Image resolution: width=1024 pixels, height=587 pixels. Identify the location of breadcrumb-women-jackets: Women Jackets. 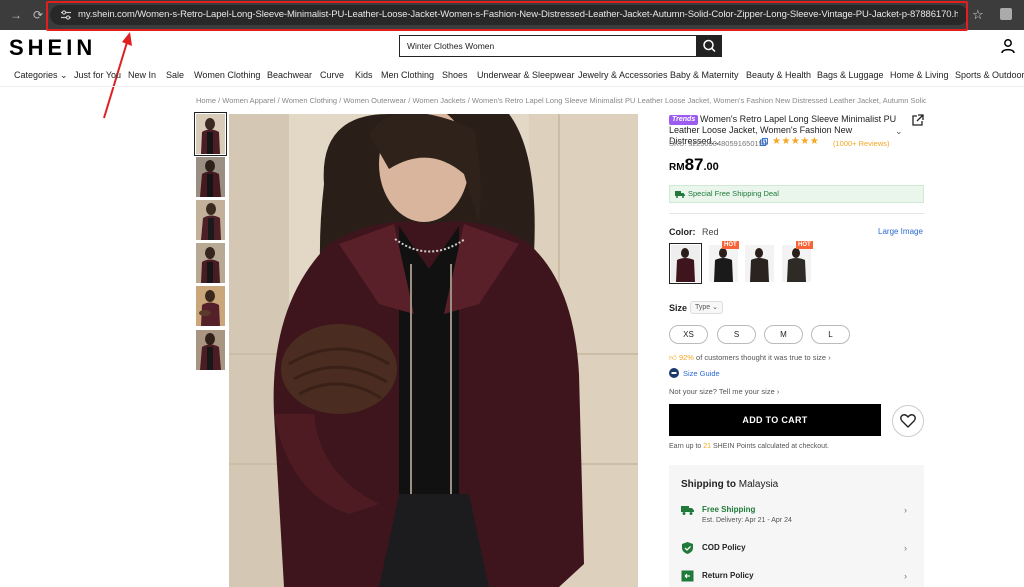
(438, 100).